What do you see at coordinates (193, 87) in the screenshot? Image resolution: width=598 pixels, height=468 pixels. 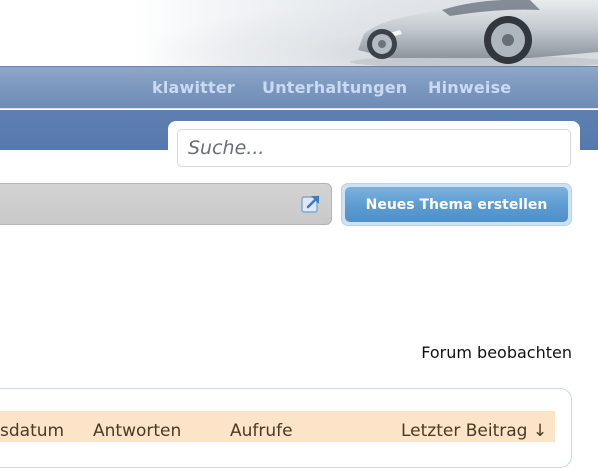 I see `nav-user-link: klawitter` at bounding box center [193, 87].